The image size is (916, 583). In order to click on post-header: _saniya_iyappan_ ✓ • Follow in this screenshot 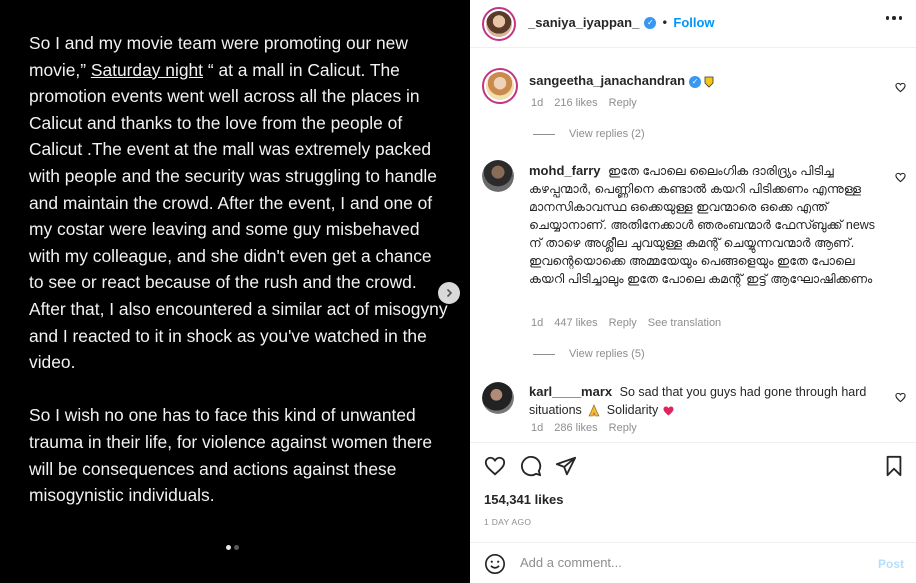, I will do `click(693, 24)`.